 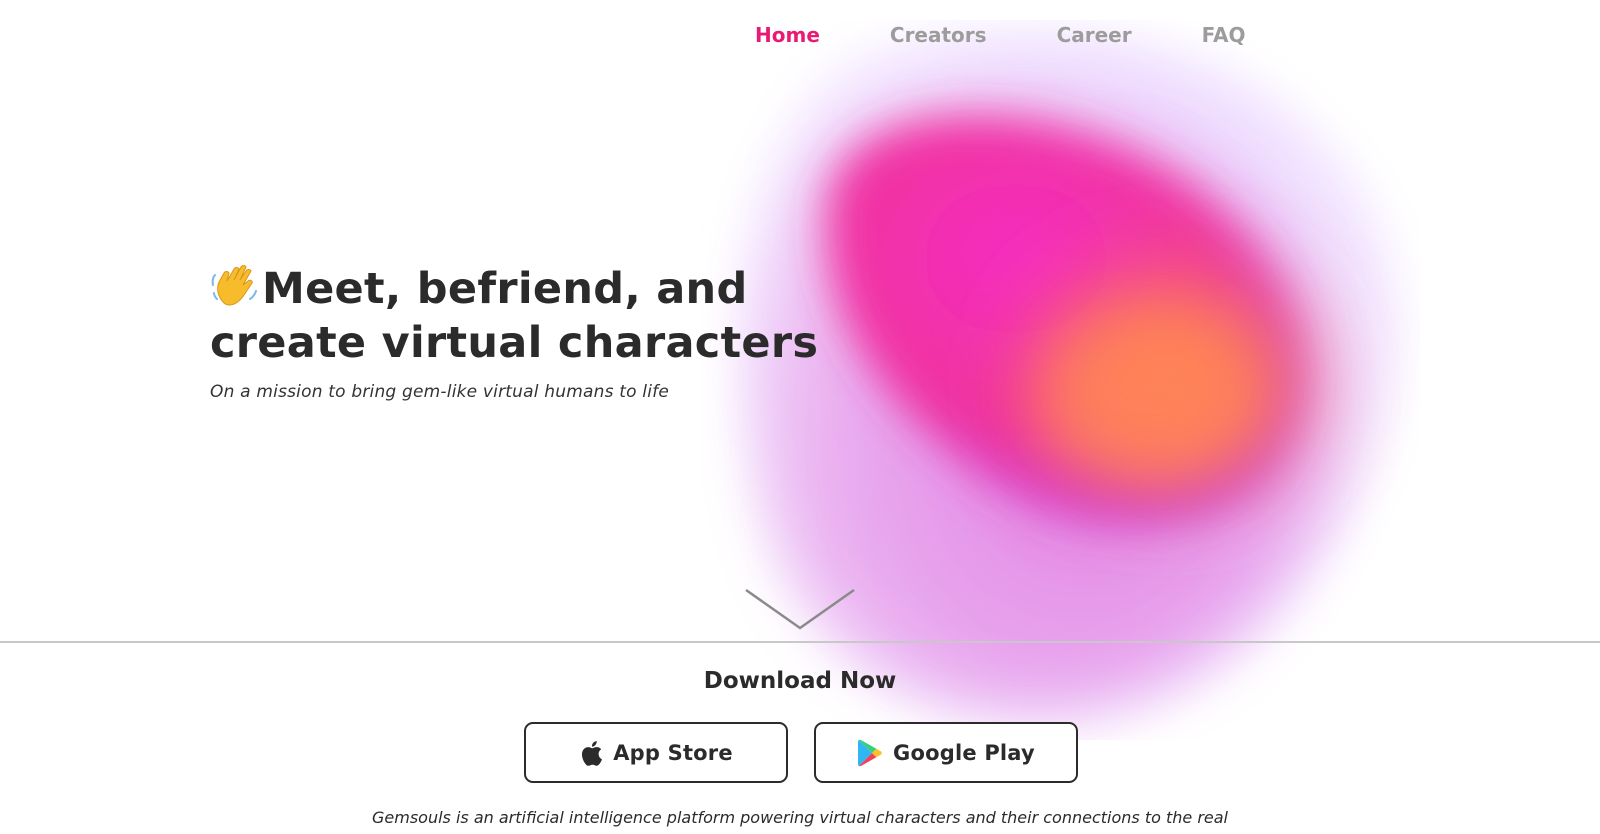 What do you see at coordinates (1094, 35) in the screenshot?
I see `nav-item-career: Career` at bounding box center [1094, 35].